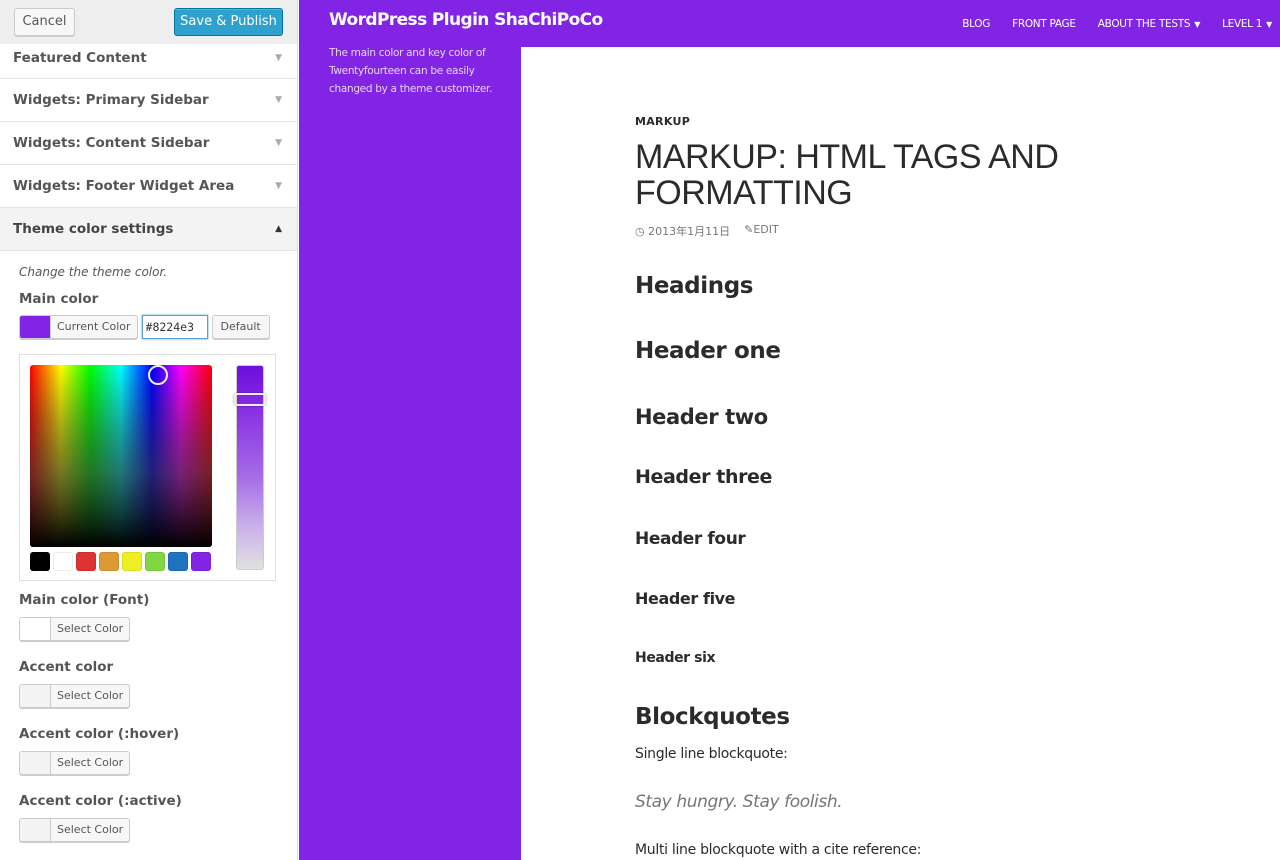 The image size is (1280, 860). I want to click on nav-label: BLOG, so click(976, 23).